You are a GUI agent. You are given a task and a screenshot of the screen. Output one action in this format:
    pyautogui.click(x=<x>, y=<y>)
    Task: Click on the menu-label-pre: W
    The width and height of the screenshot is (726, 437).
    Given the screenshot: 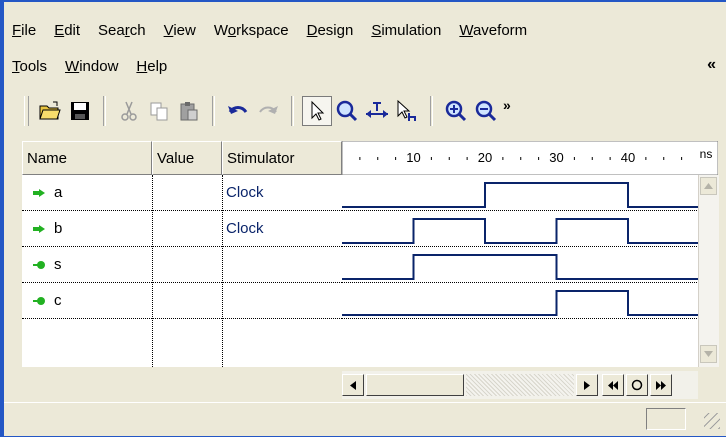 What is the action you would take?
    pyautogui.click(x=220, y=30)
    